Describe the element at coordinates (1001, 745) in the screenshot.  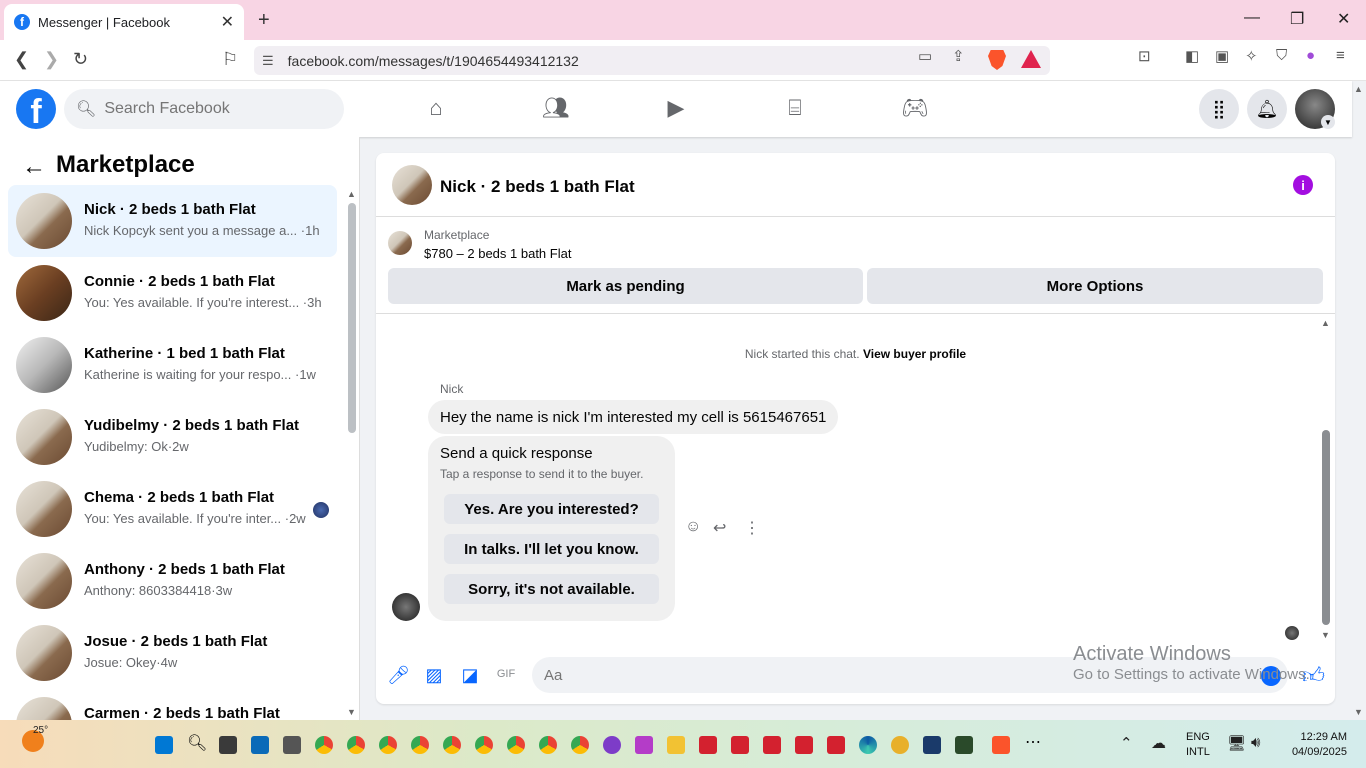
I see `brave-taskbar-icon` at that location.